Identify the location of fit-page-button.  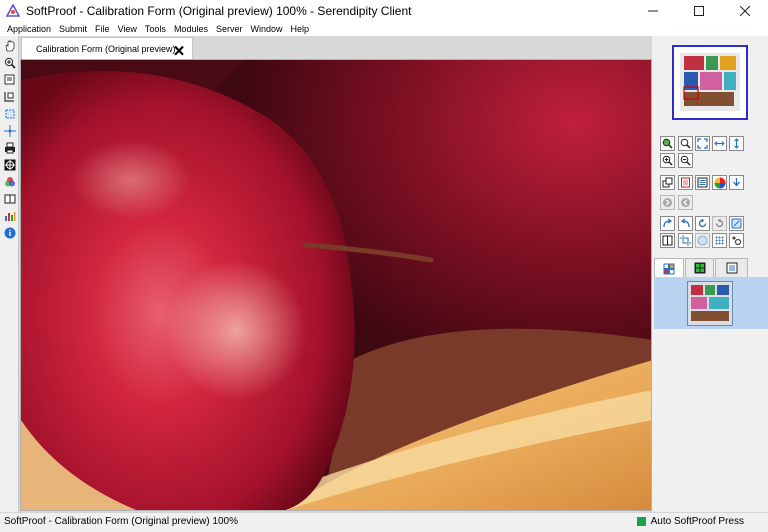
(702, 143).